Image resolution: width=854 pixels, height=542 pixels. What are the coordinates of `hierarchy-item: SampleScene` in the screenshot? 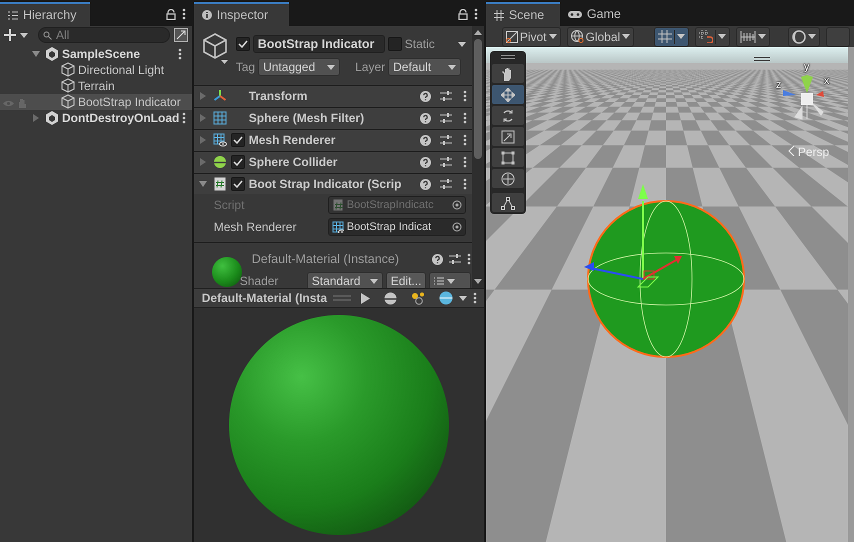 It's located at (96, 54).